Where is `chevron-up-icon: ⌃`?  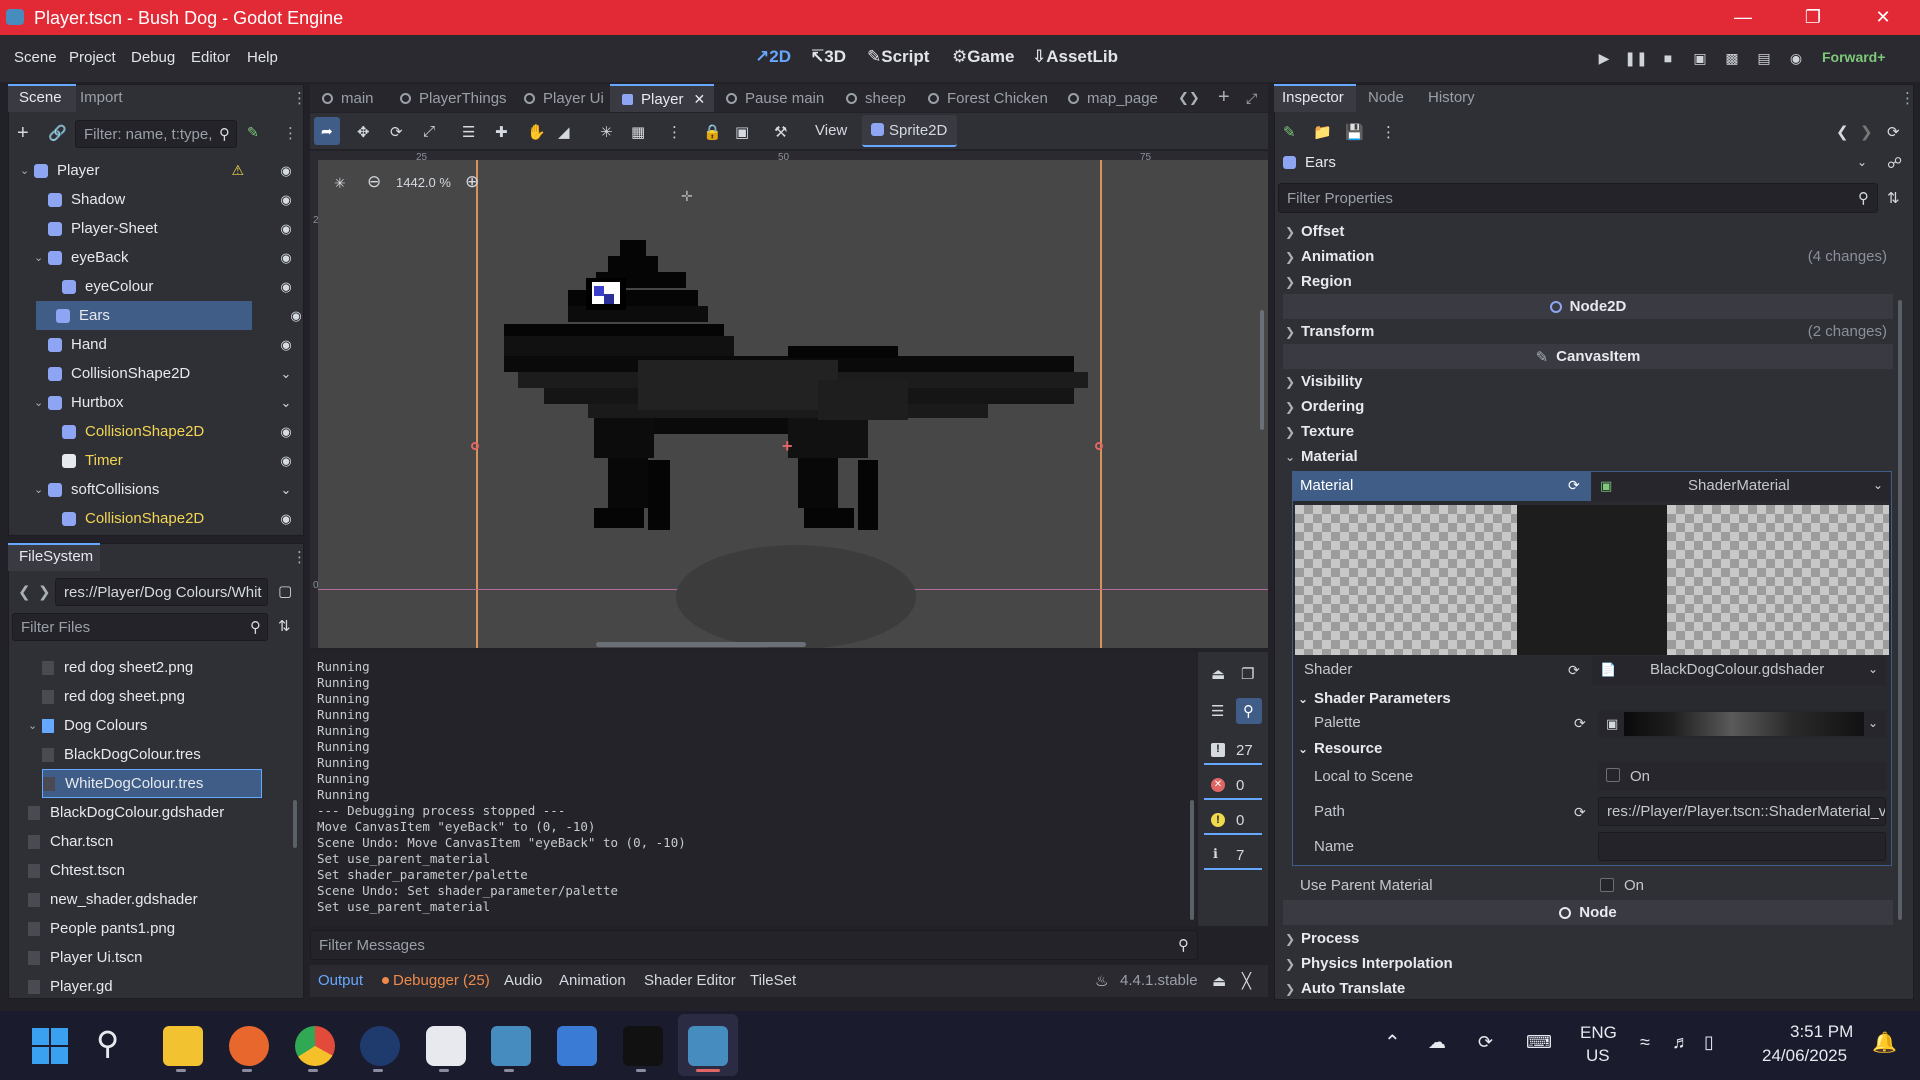
chevron-up-icon: ⌃ is located at coordinates (1392, 1042).